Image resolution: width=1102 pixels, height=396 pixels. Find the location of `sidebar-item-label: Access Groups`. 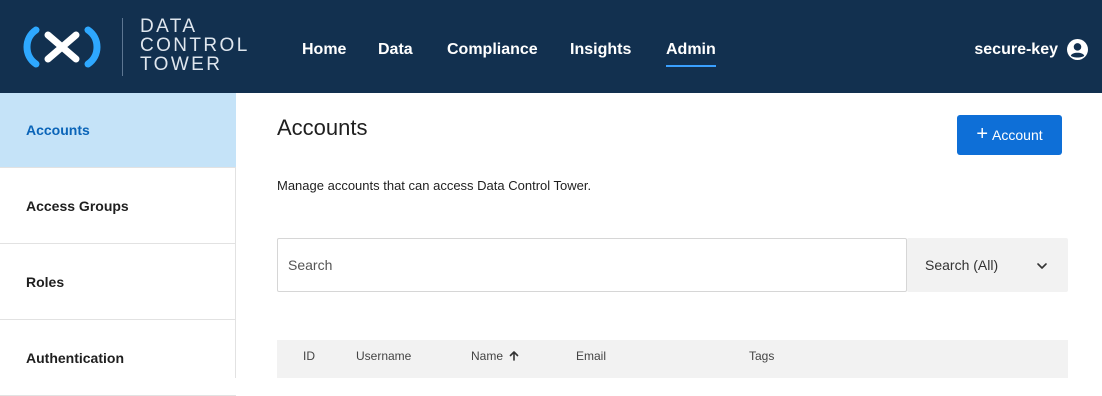

sidebar-item-label: Access Groups is located at coordinates (77, 206).